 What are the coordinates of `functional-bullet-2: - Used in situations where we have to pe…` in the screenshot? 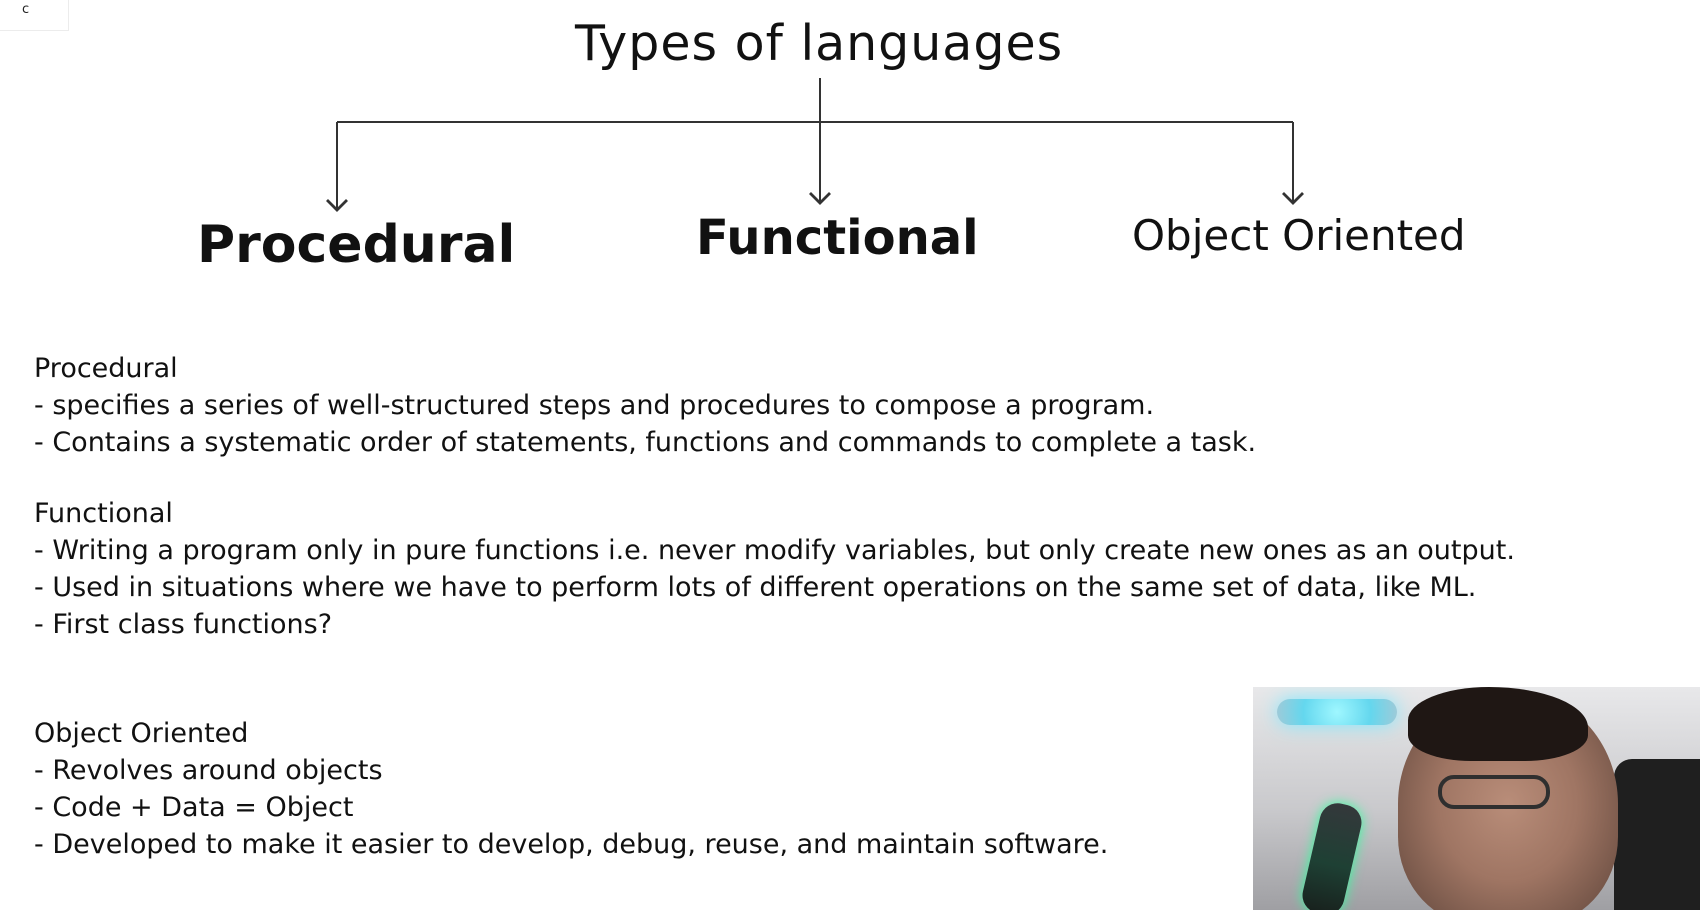 It's located at (755, 587).